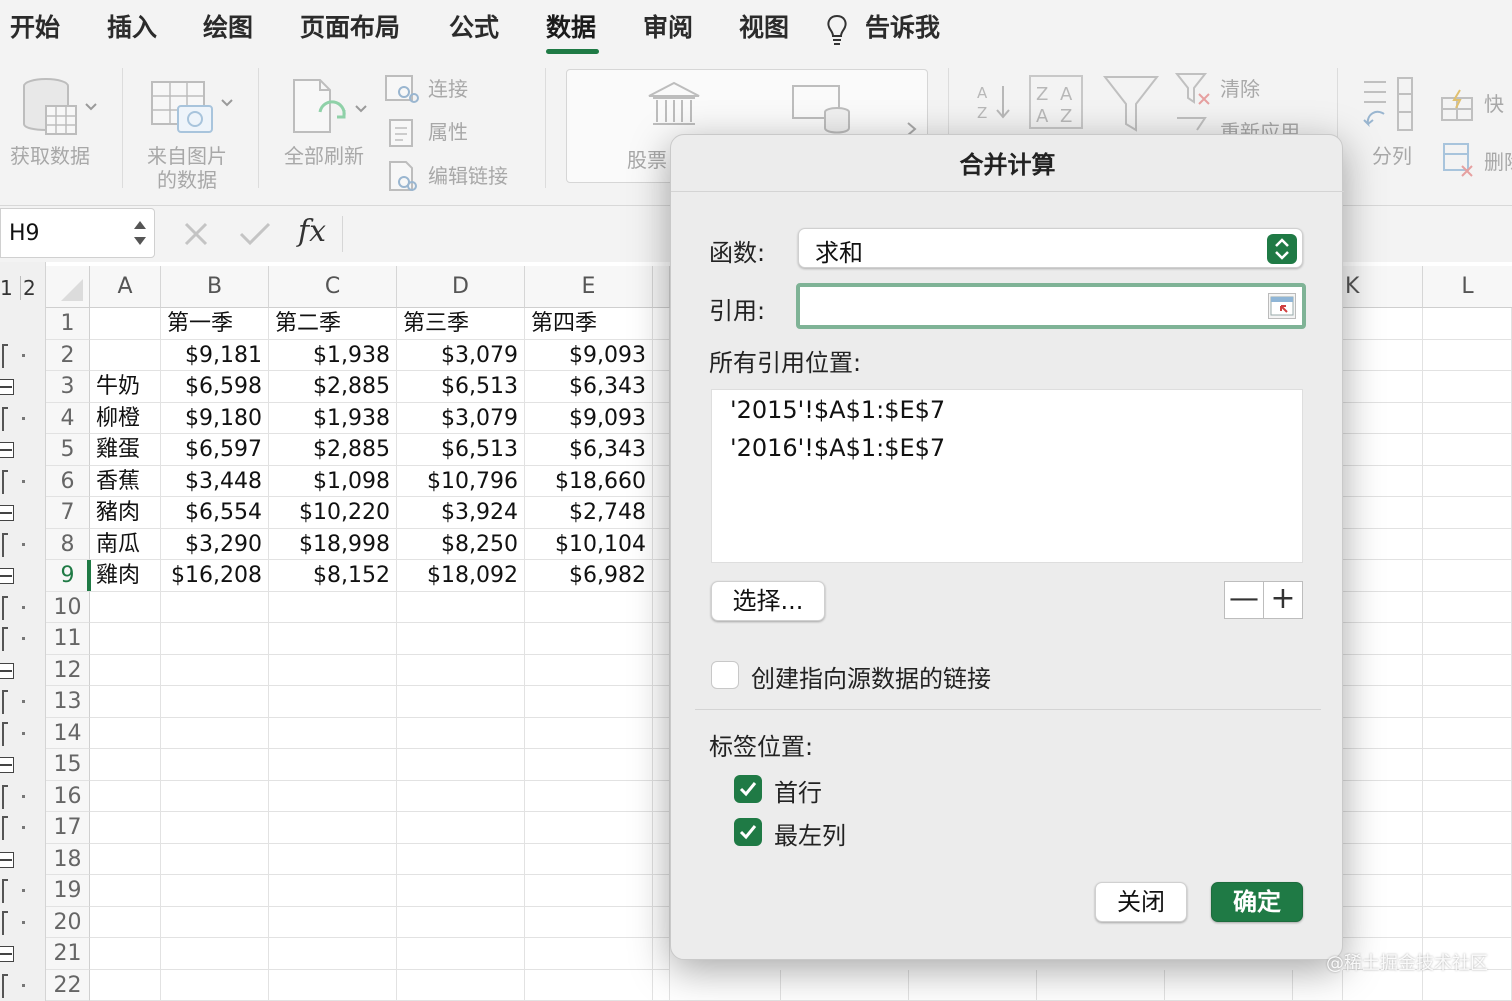  Describe the element at coordinates (68, 733) in the screenshot. I see `row-header: 14` at that location.